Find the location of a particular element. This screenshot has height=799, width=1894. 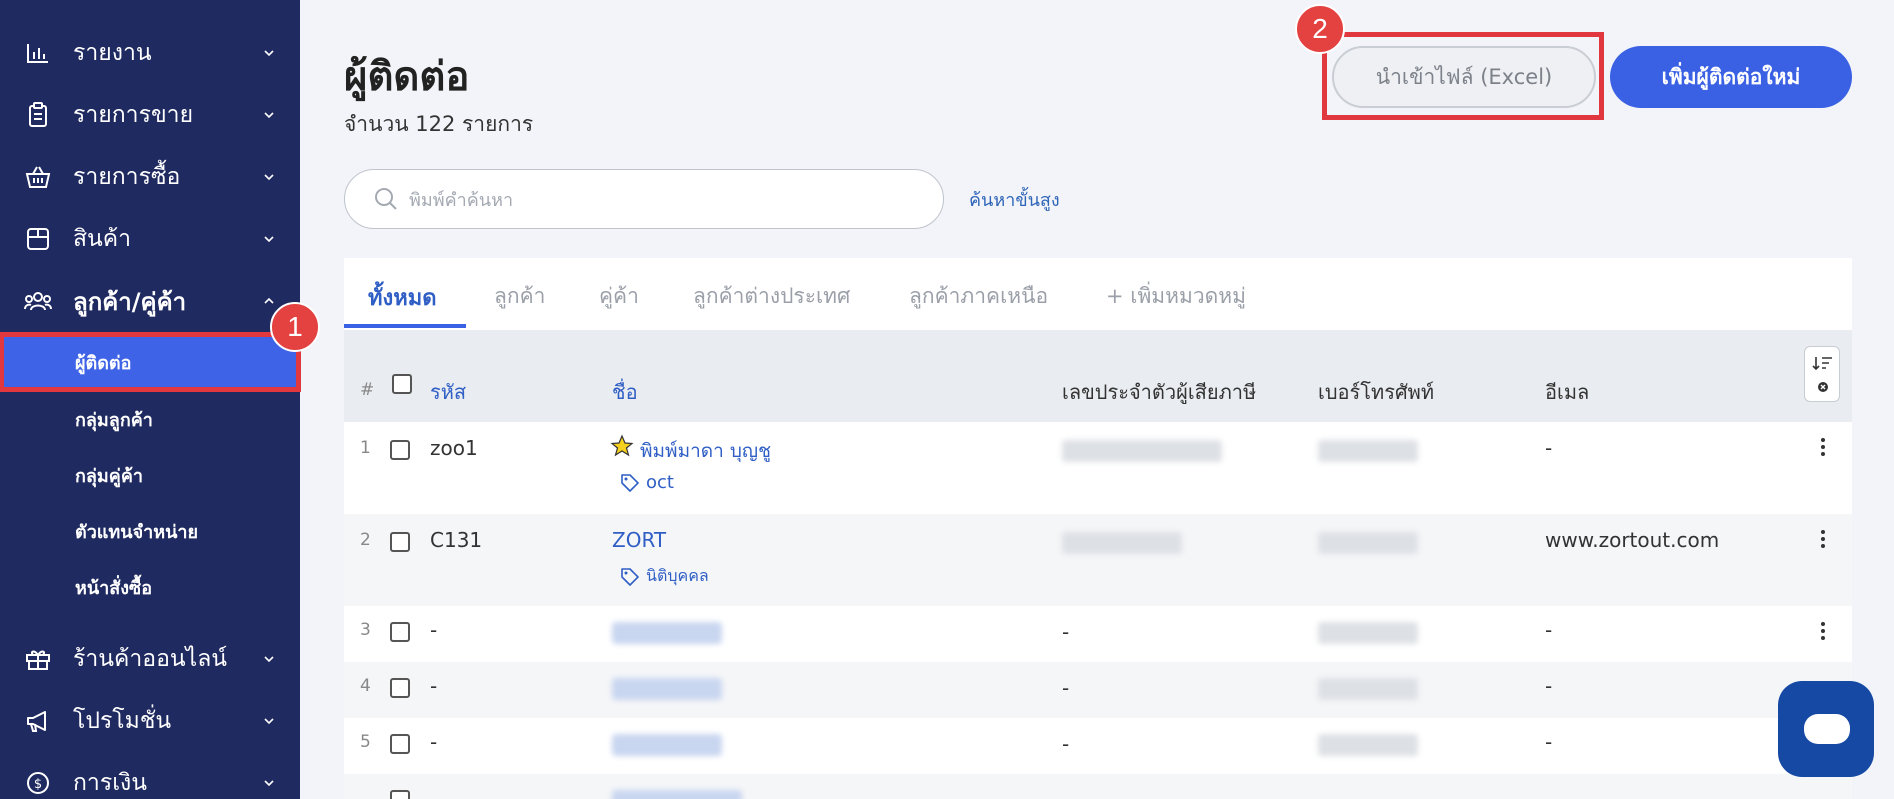

sidebar-subitem-label: กลุ่มคู่ค้า is located at coordinates (109, 476).